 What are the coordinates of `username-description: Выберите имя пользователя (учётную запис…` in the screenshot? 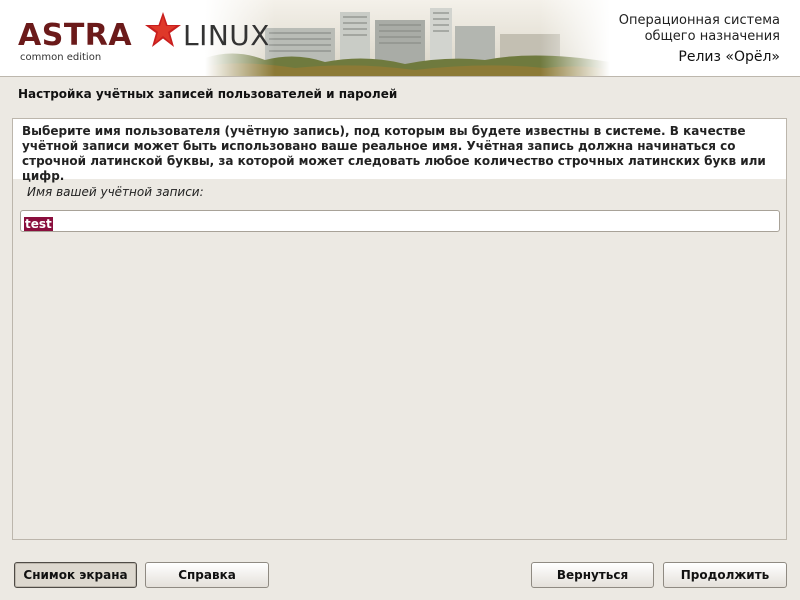 It's located at (394, 153).